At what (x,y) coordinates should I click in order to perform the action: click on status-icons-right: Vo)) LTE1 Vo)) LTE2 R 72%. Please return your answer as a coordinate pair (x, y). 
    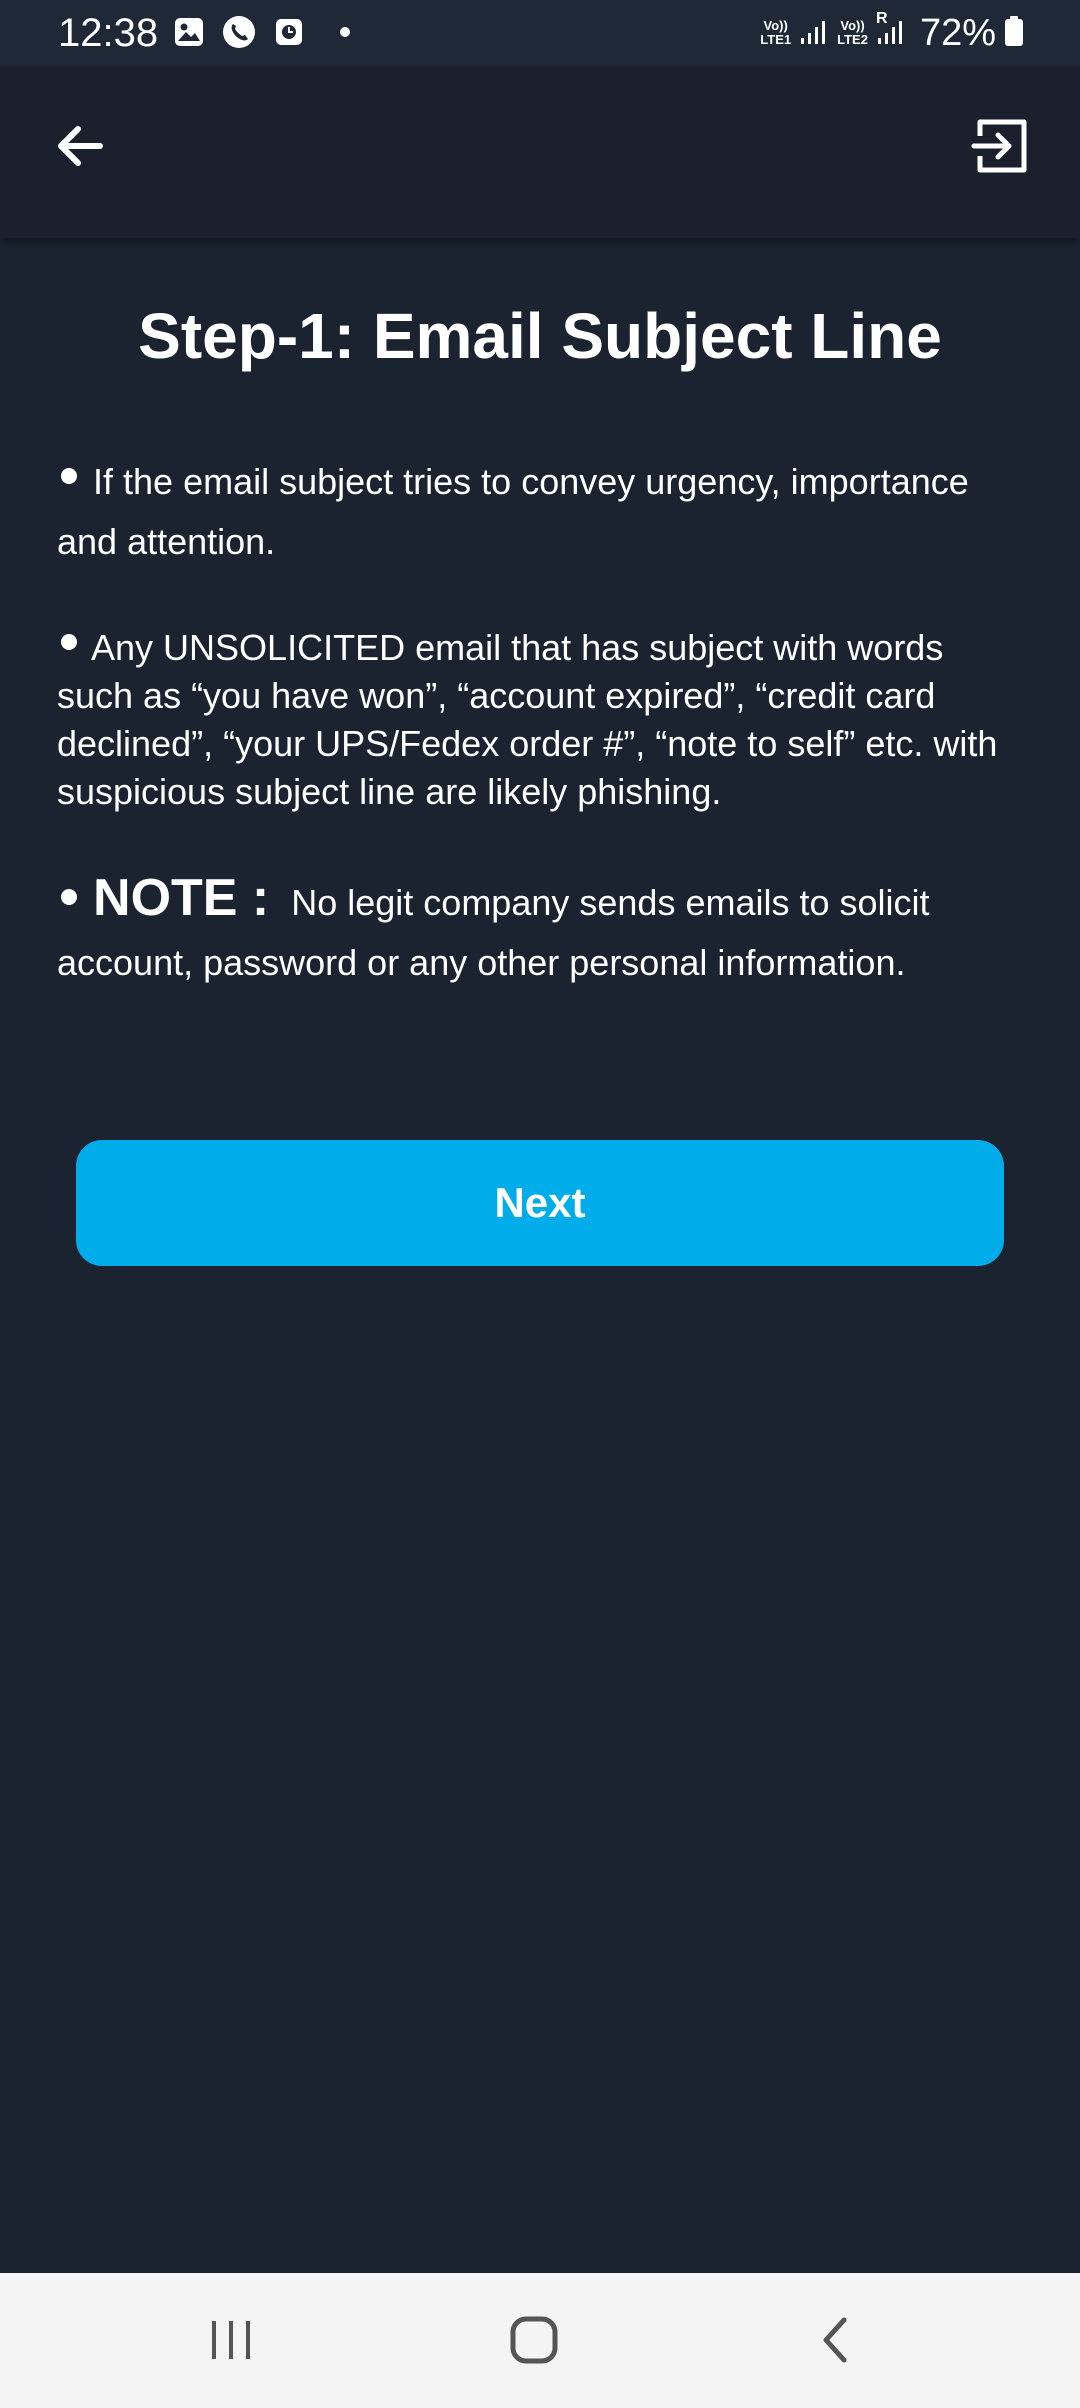
    Looking at the image, I should click on (892, 33).